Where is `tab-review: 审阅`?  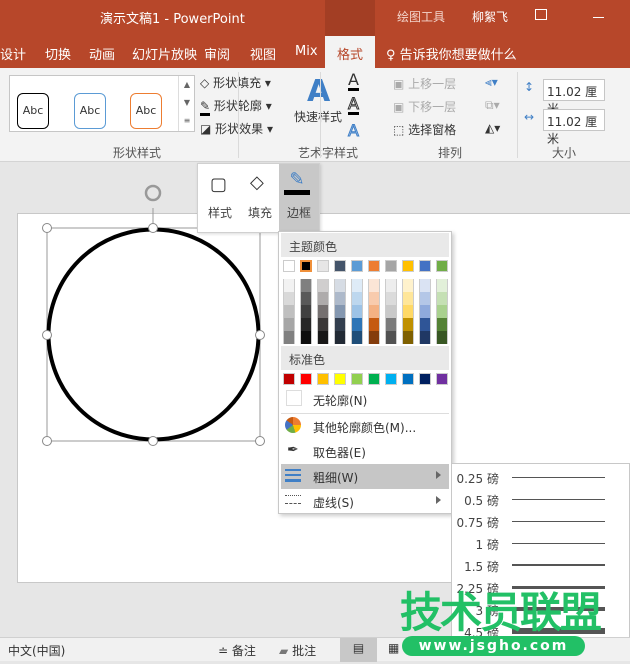 tab-review: 审阅 is located at coordinates (217, 53).